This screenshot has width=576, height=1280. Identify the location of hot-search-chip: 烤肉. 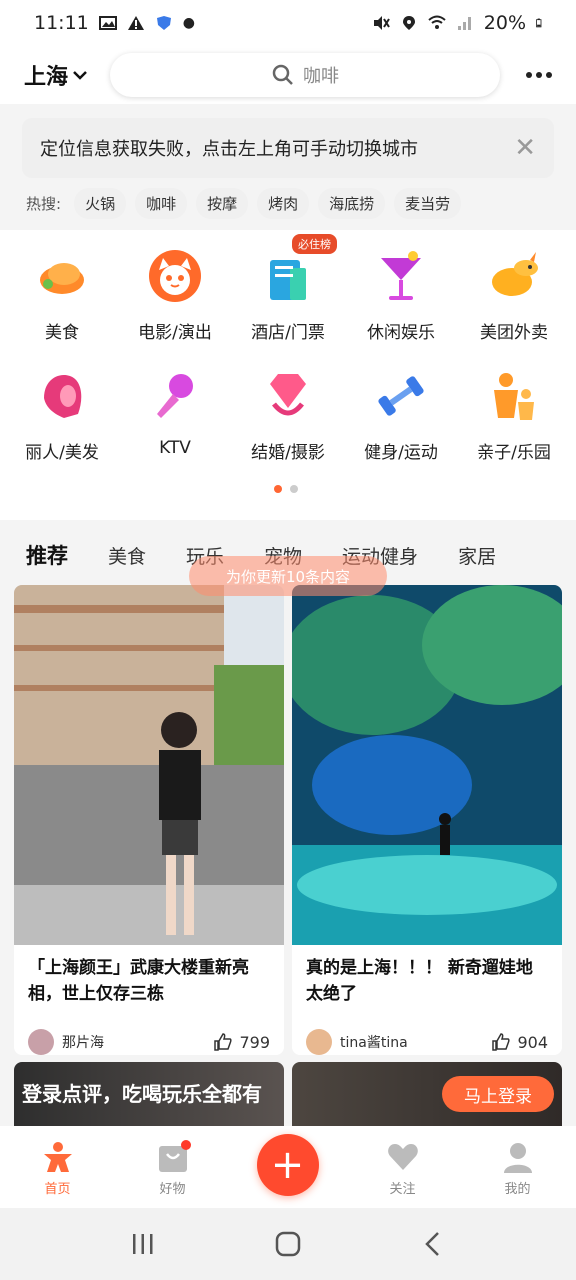
(283, 203).